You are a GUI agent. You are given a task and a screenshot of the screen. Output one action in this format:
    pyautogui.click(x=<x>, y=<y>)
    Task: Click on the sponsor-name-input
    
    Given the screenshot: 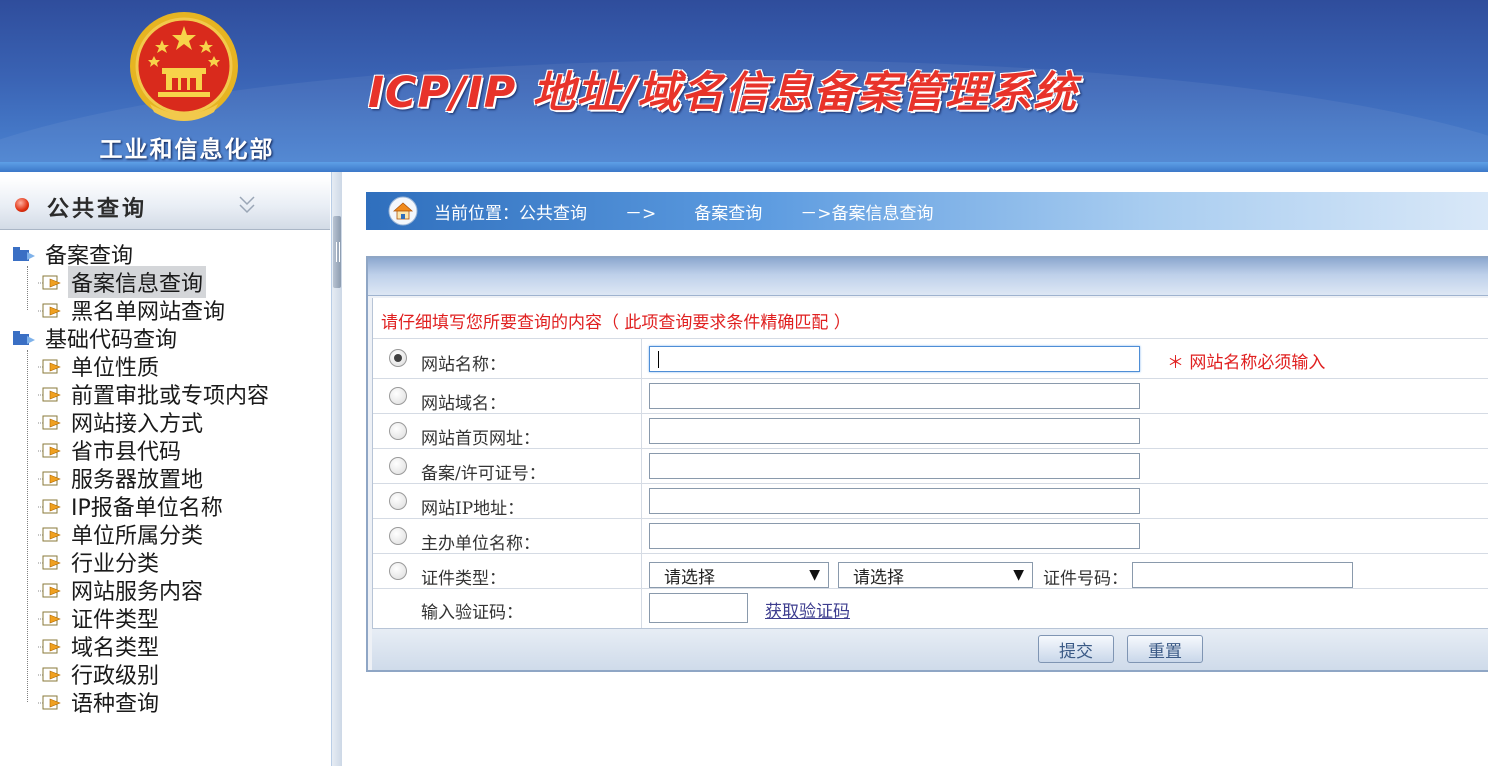 What is the action you would take?
    pyautogui.click(x=894, y=536)
    